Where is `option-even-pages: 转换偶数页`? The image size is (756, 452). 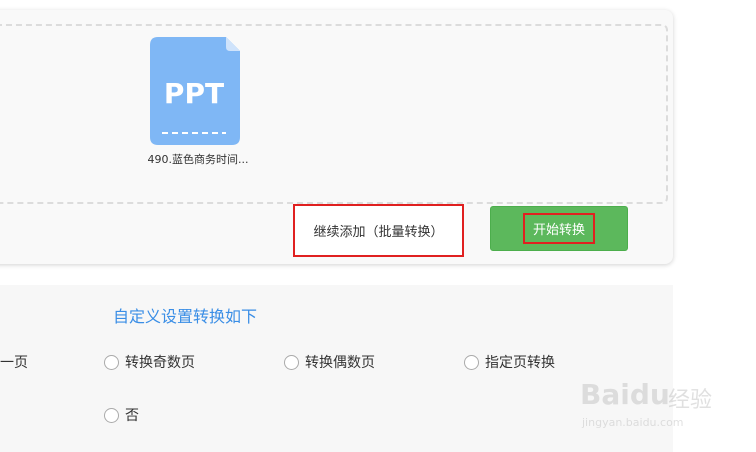
option-even-pages: 转换偶数页 is located at coordinates (329, 362).